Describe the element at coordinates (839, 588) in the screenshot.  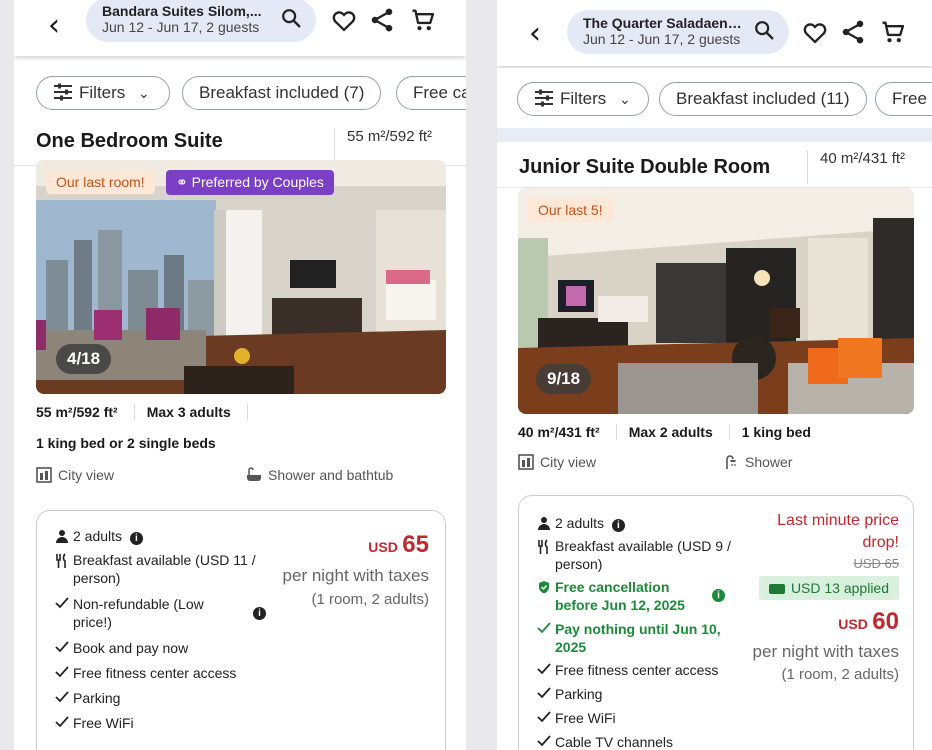
I see `discount-label: USD 13 applied` at that location.